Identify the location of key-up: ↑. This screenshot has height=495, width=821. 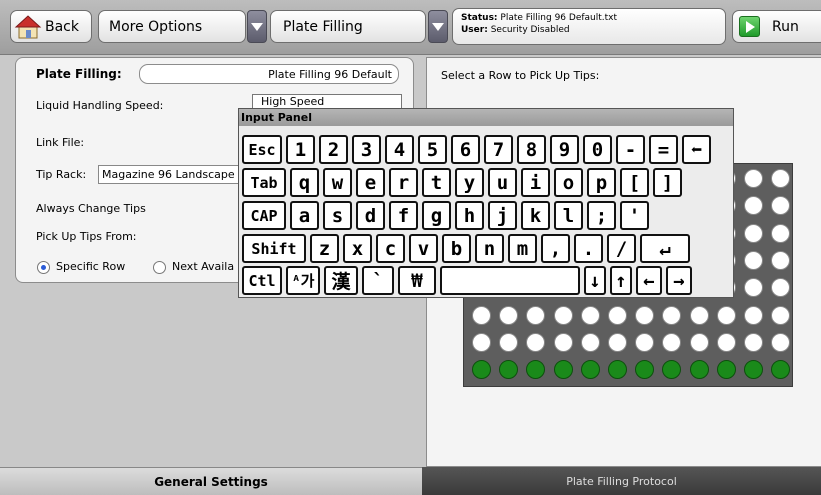
(621, 280).